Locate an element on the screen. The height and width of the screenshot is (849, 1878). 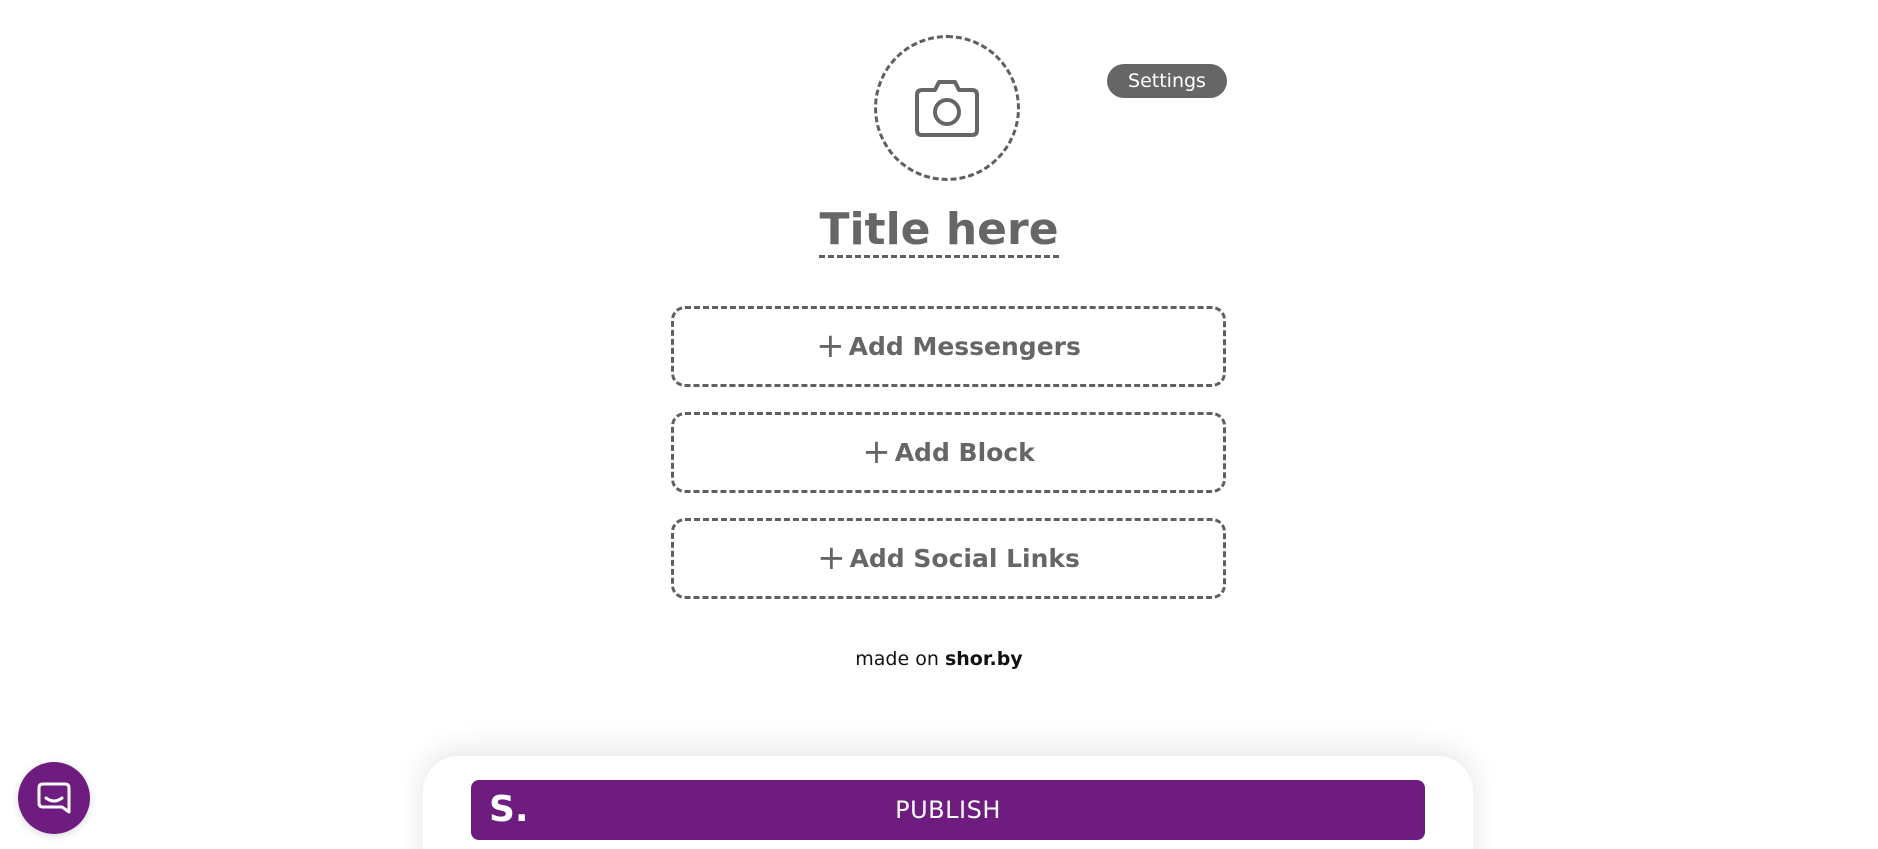
brand-link: shor.by is located at coordinates (984, 659).